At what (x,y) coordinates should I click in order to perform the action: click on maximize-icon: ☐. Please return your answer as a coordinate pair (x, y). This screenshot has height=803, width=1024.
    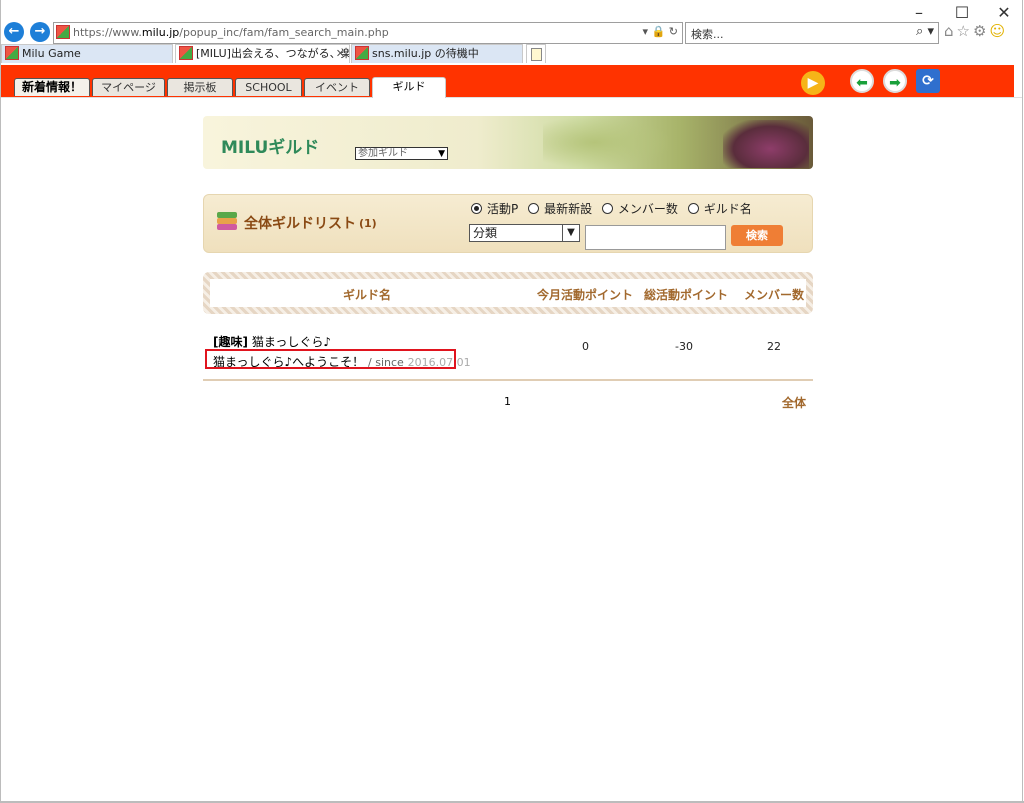
    Looking at the image, I should click on (962, 13).